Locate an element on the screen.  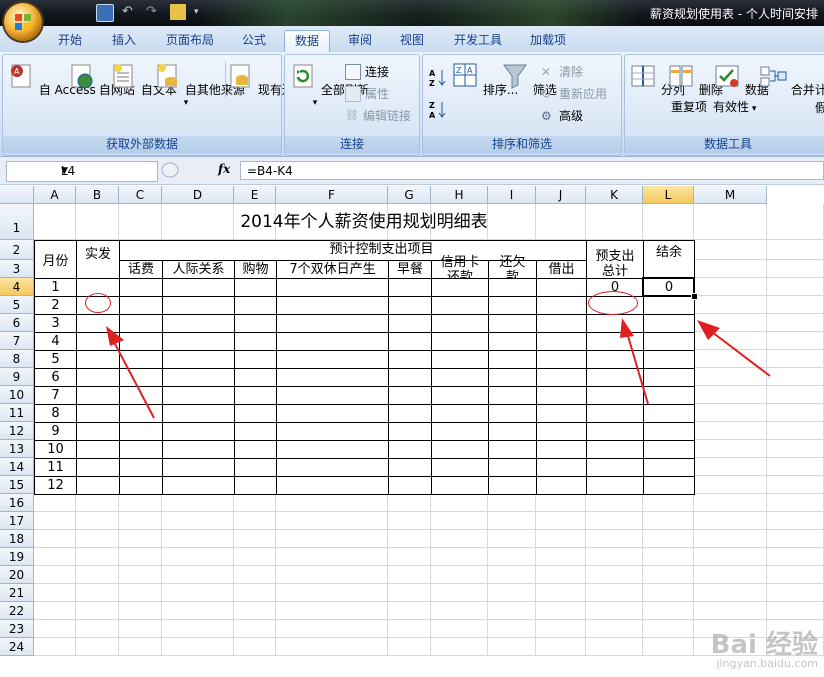
tab-view: 视图 is located at coordinates (412, 41).